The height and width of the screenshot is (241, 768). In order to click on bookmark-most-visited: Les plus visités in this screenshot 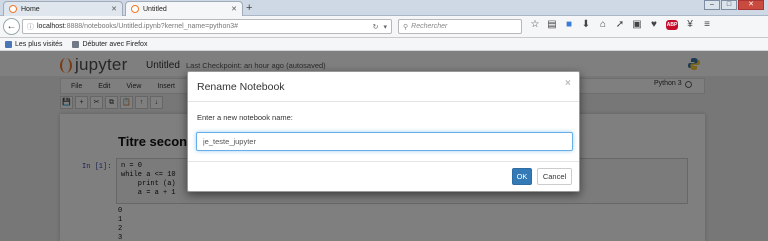, I will do `click(34, 44)`.